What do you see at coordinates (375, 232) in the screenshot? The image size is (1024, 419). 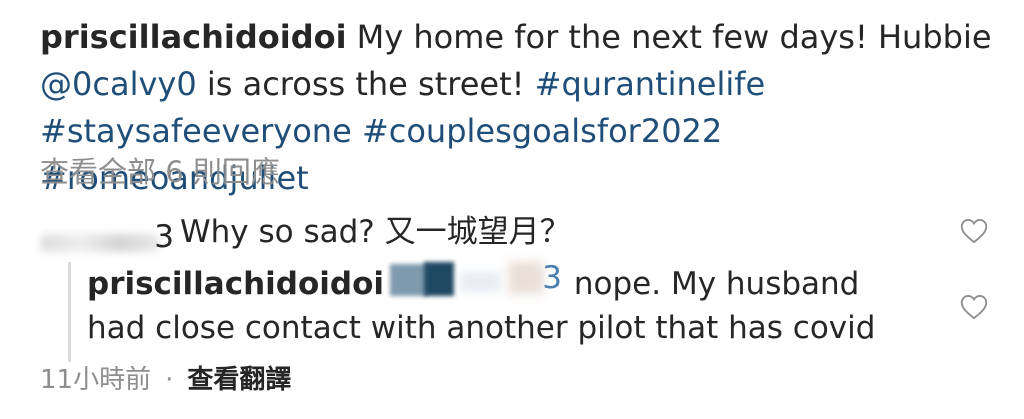 I see `comment-text: Why so sad? 又一城望月？` at bounding box center [375, 232].